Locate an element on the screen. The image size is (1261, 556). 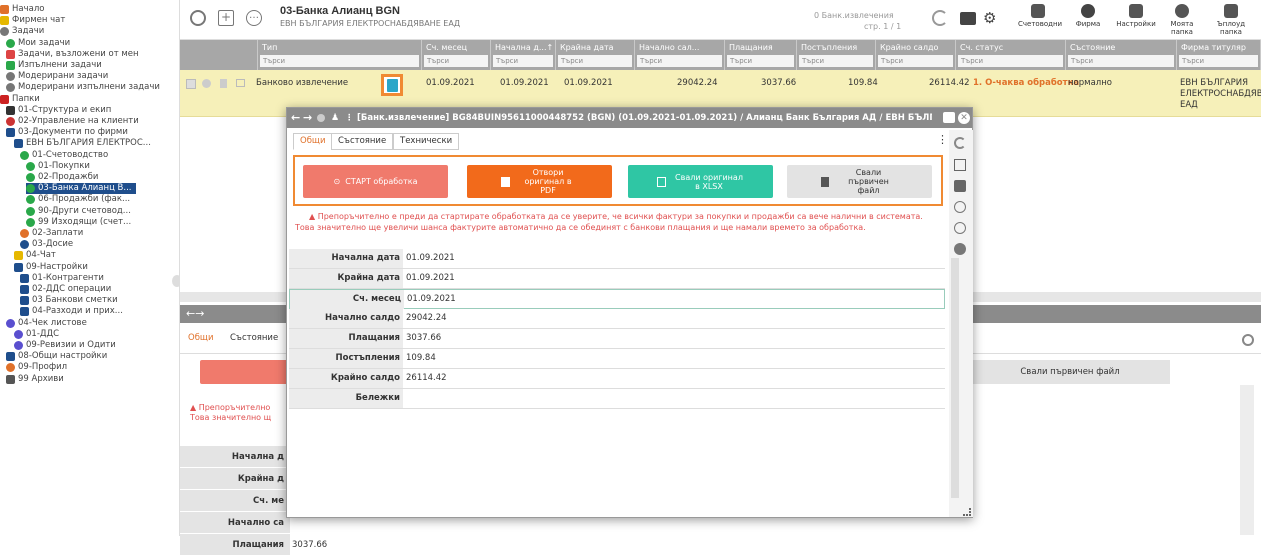
sidebar-item: 04-Чек листове is located at coordinates (46, 323).